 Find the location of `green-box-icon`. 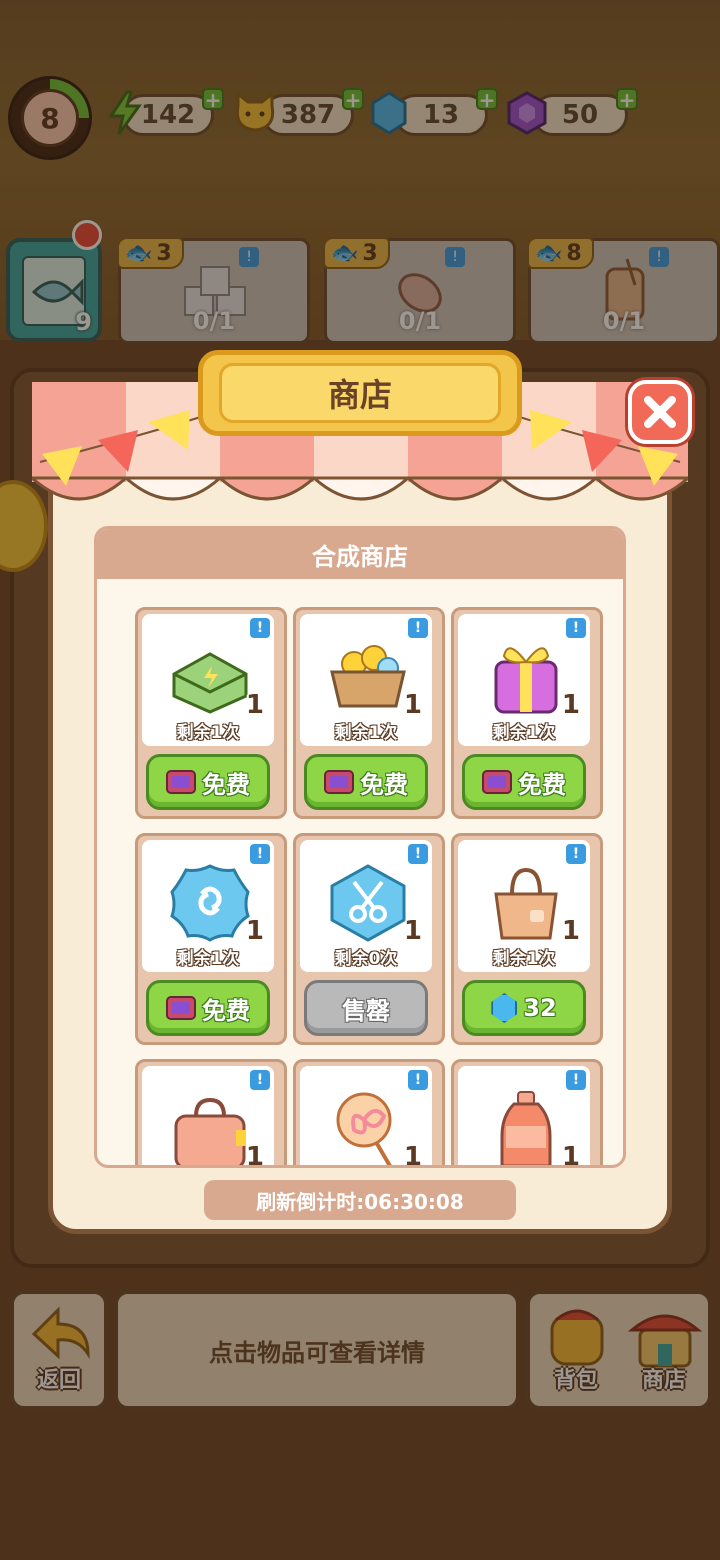

green-box-icon is located at coordinates (210, 683).